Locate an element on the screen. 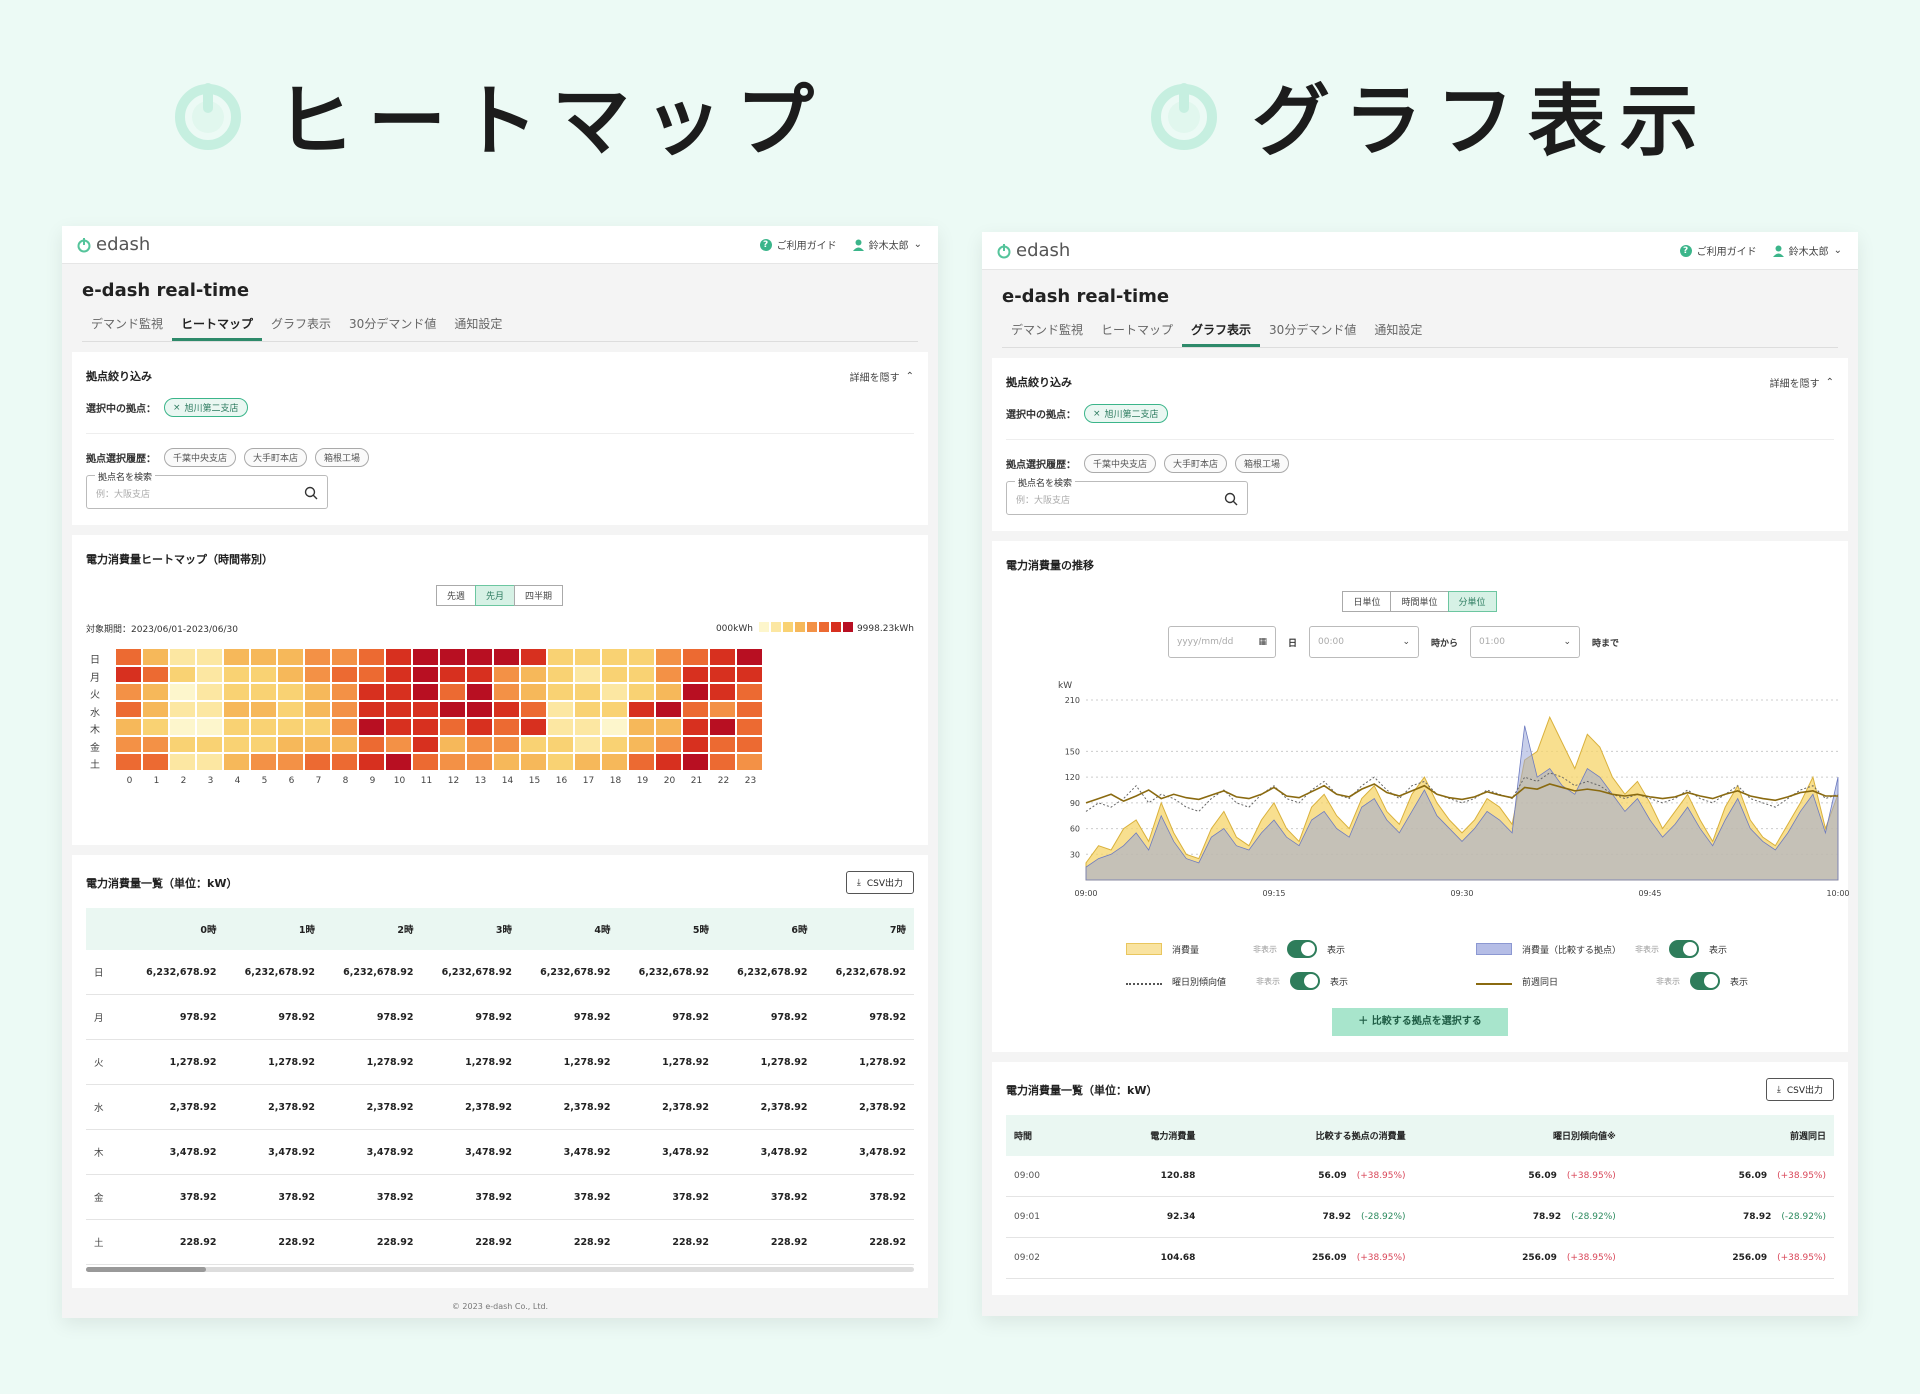  site-search-input: 拠点名を検索 例：大阪支店 is located at coordinates (1127, 495).